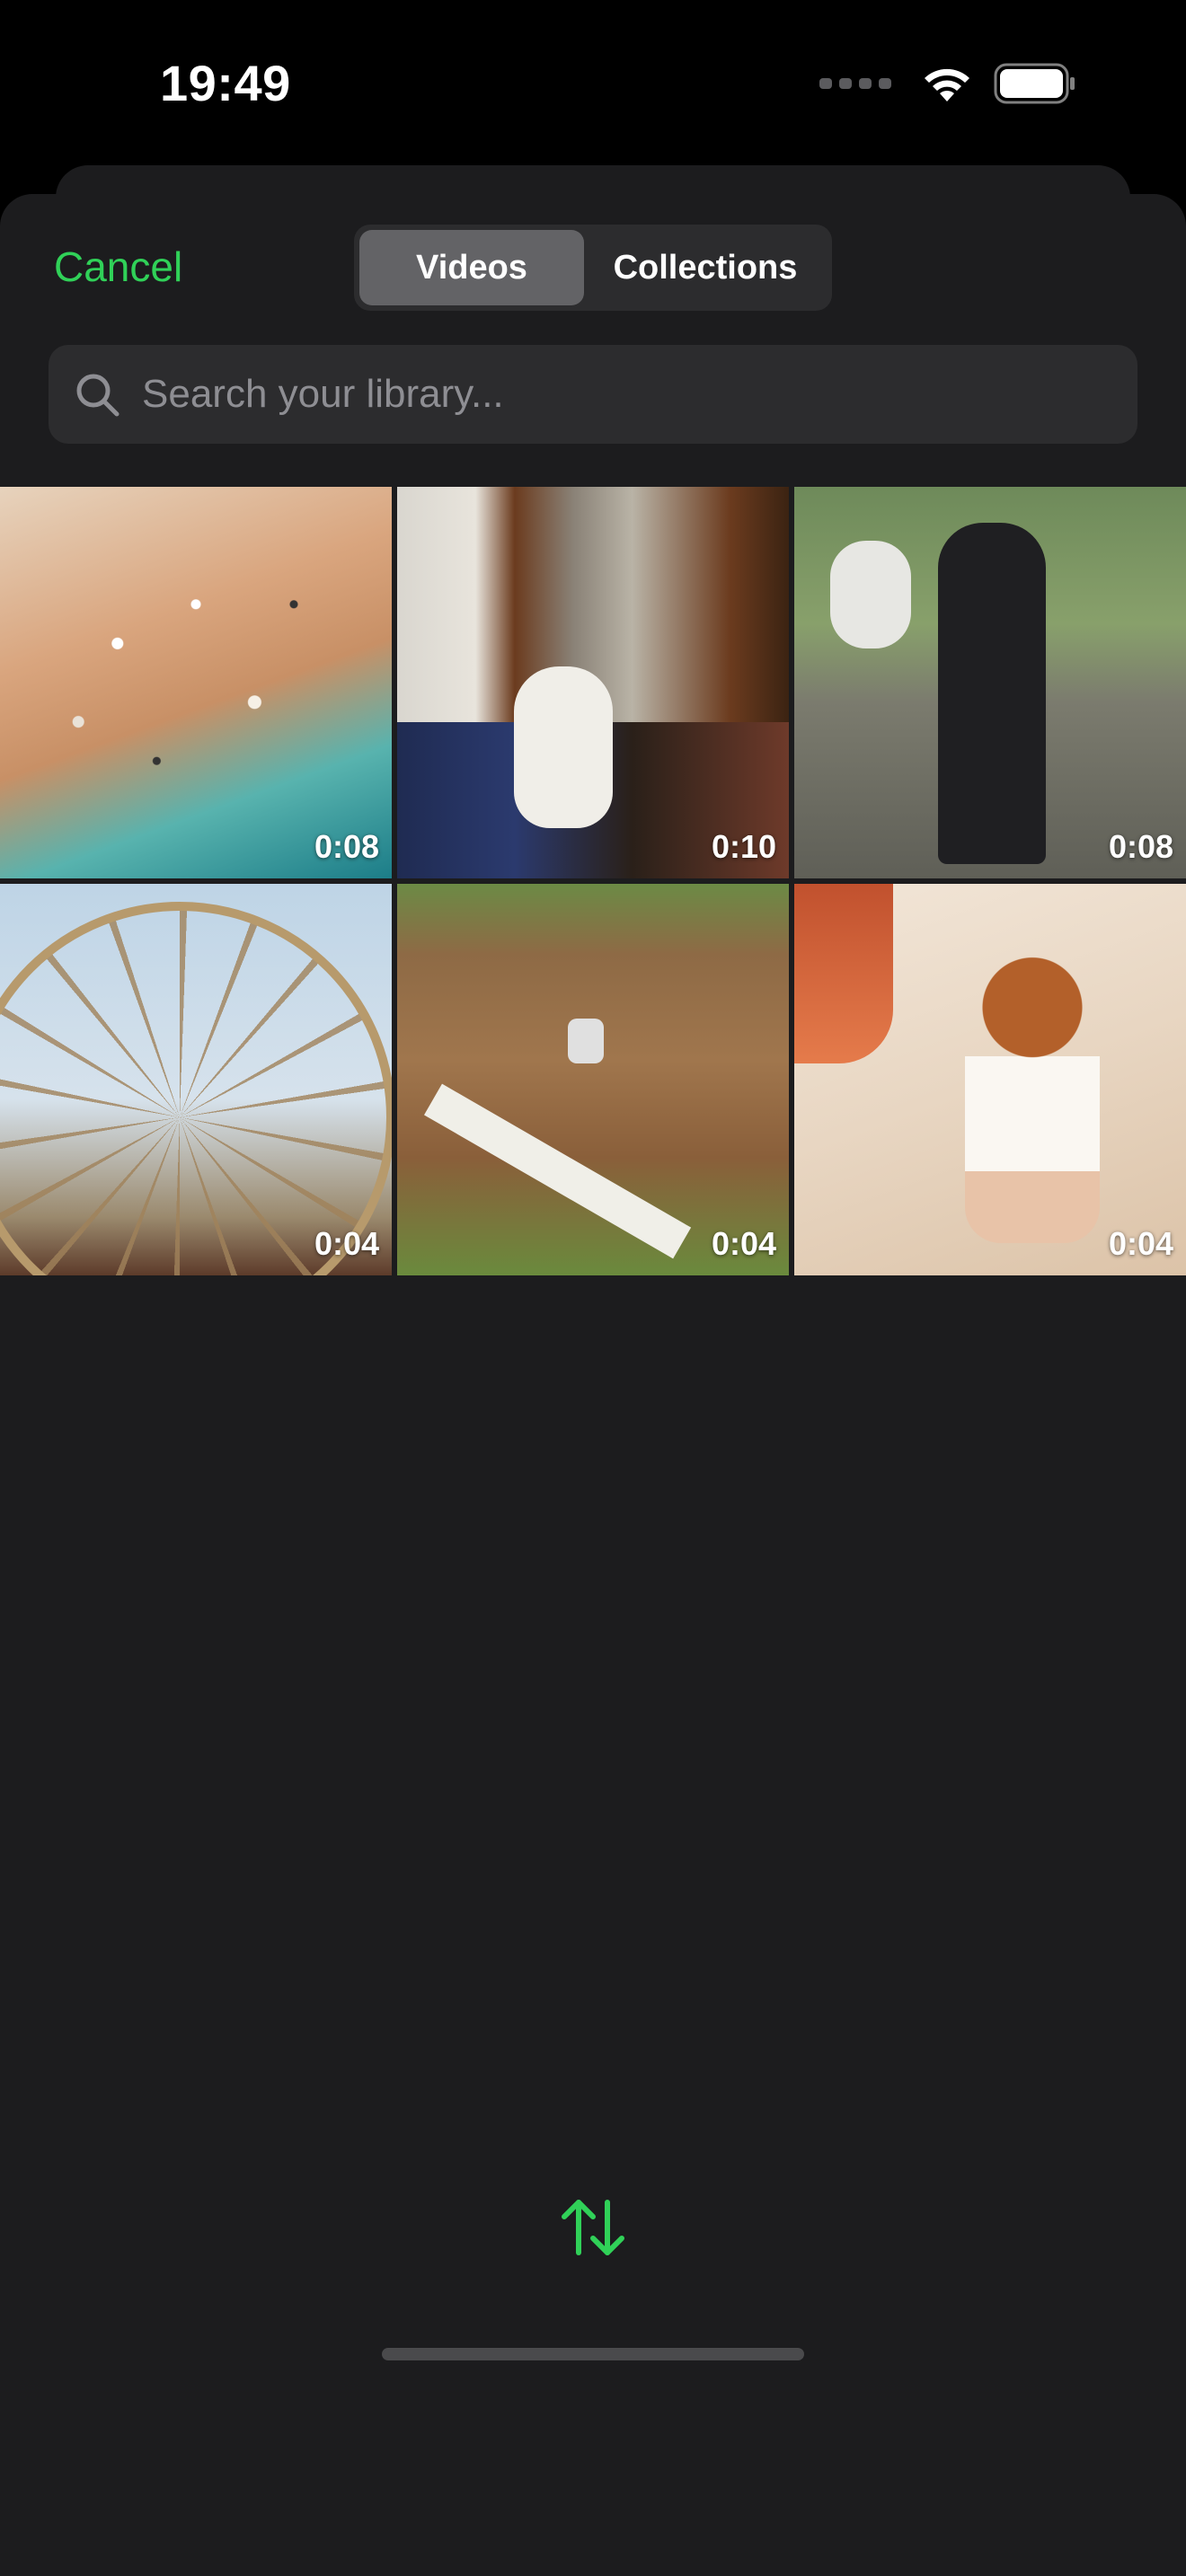 The height and width of the screenshot is (2576, 1186). Describe the element at coordinates (97, 395) in the screenshot. I see `search-icon` at that location.